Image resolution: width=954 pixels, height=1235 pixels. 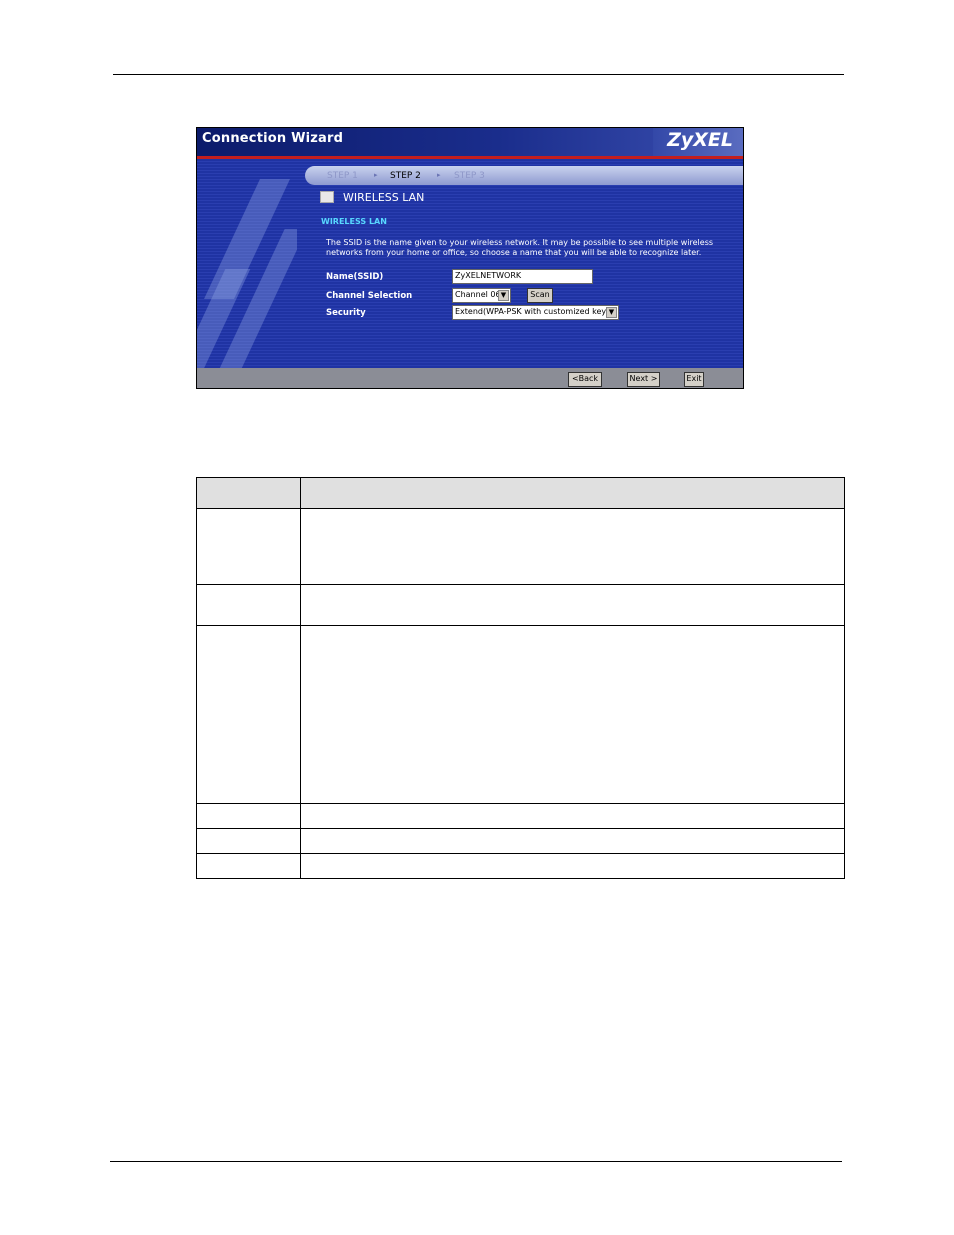 What do you see at coordinates (247, 263) in the screenshot?
I see `decorative-art` at bounding box center [247, 263].